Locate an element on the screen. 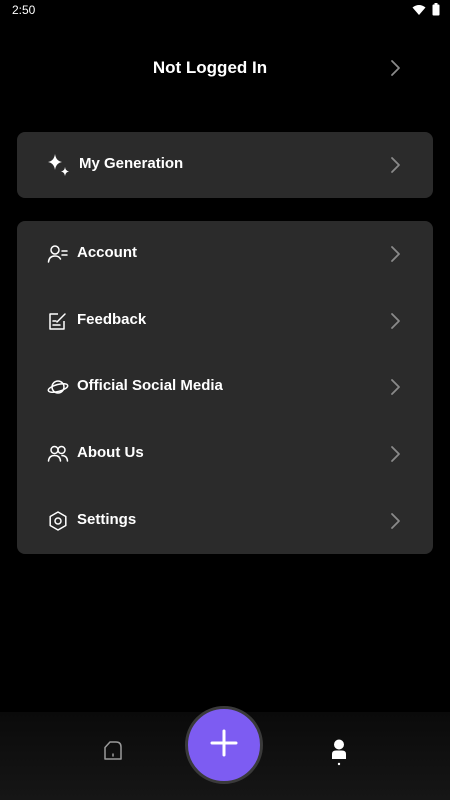 The image size is (450, 800). menu-item-label: About Us is located at coordinates (110, 452).